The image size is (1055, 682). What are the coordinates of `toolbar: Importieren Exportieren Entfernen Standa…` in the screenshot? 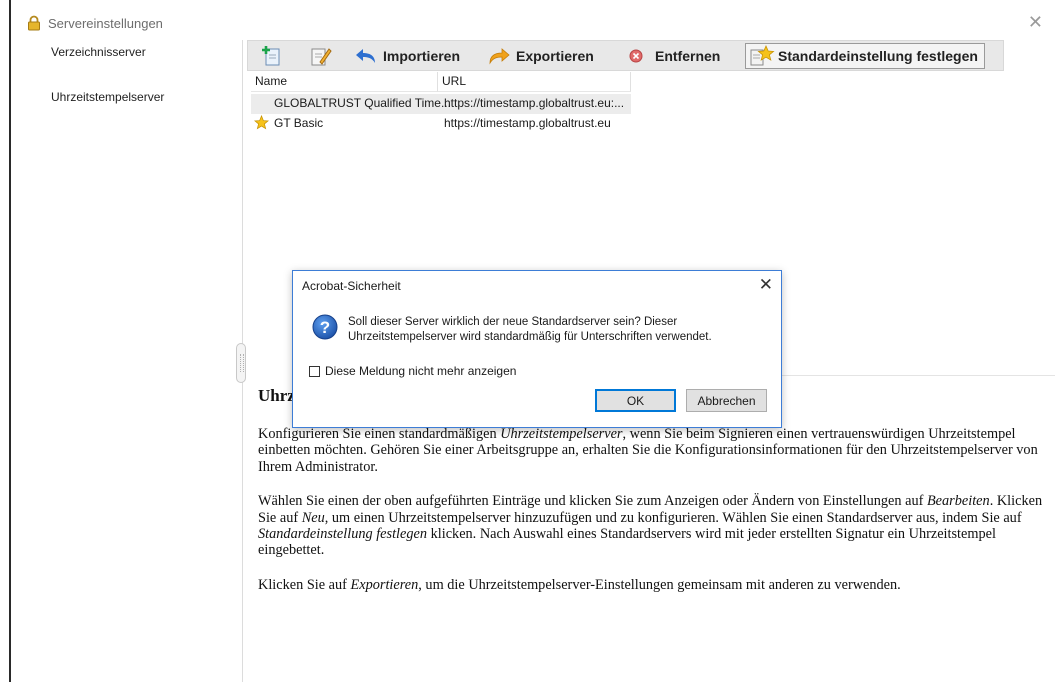 It's located at (625, 55).